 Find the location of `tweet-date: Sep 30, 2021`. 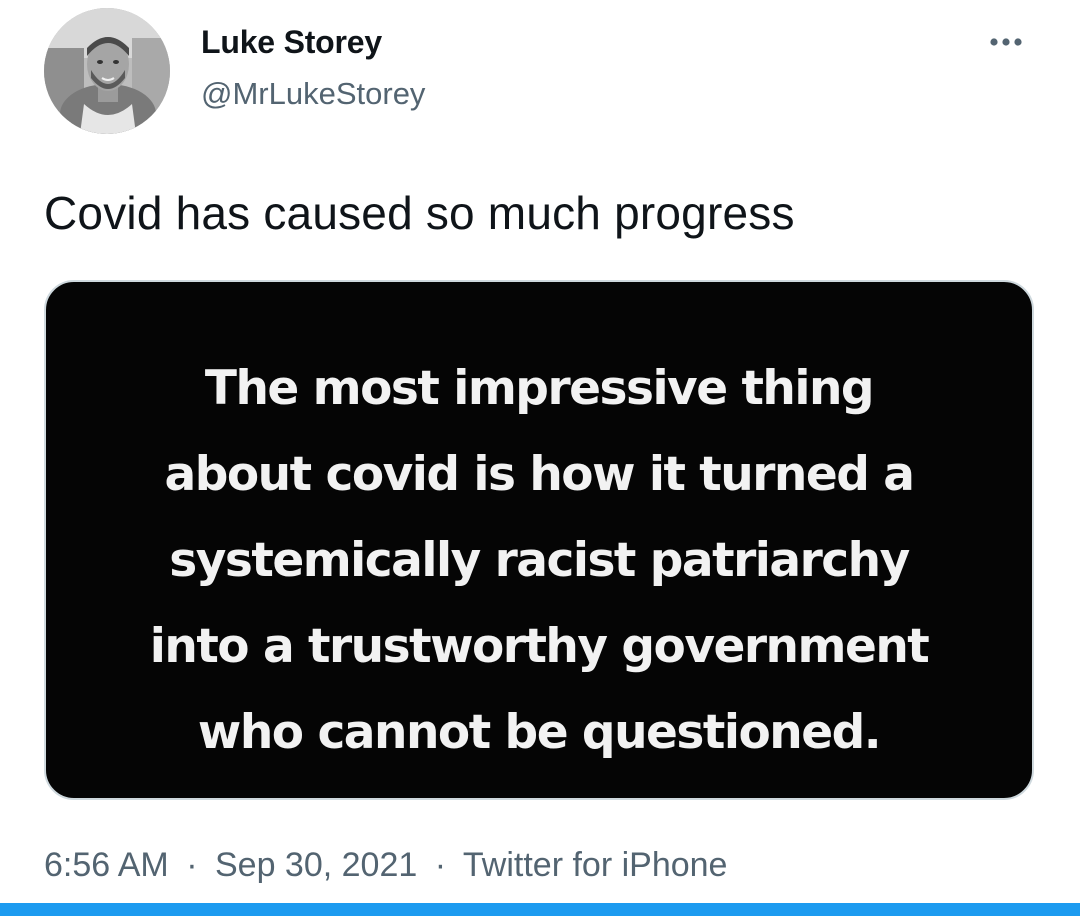

tweet-date: Sep 30, 2021 is located at coordinates (316, 865).